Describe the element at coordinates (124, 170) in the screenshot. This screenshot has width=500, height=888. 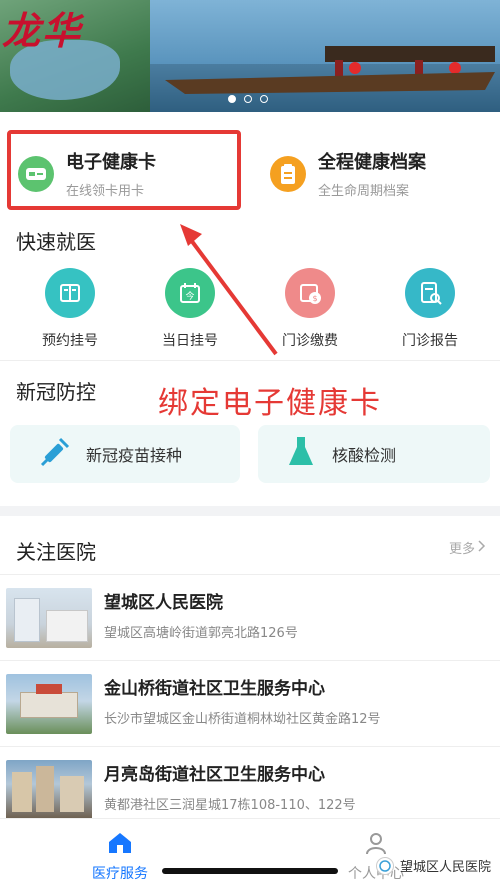
I see `highlight-box` at that location.